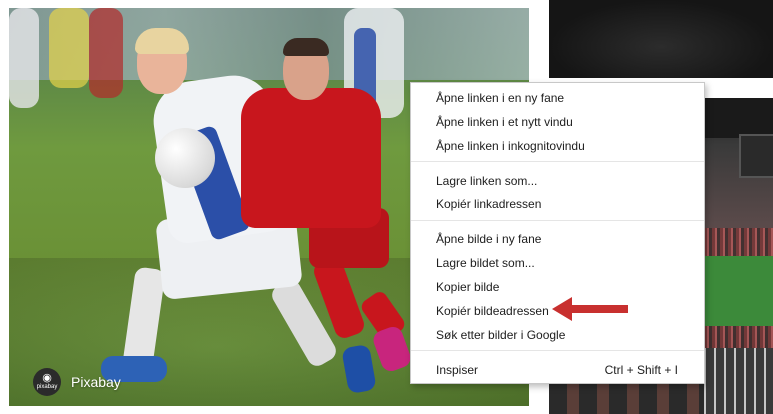  I want to click on menu-item-label: Åpne linken i inkognitovindu, so click(510, 146).